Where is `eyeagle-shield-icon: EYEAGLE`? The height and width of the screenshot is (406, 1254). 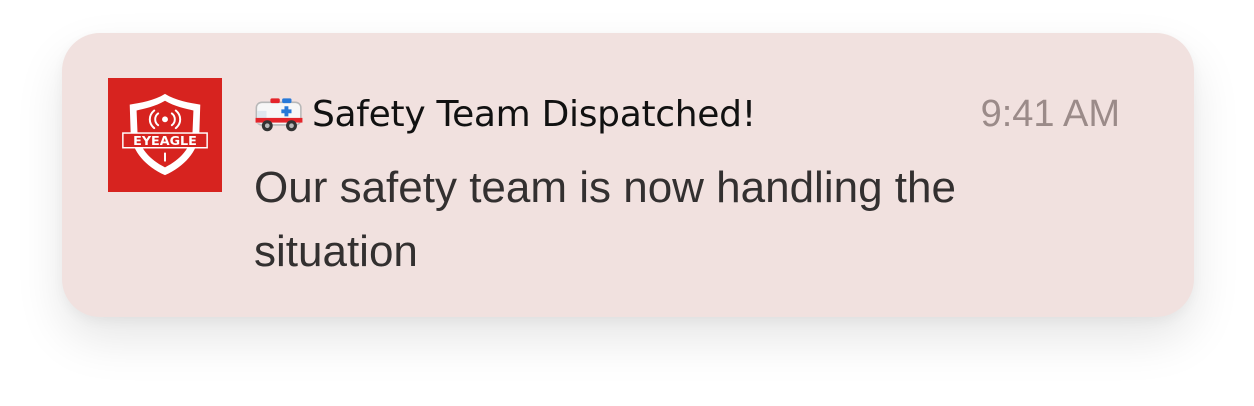 eyeagle-shield-icon: EYEAGLE is located at coordinates (165, 134).